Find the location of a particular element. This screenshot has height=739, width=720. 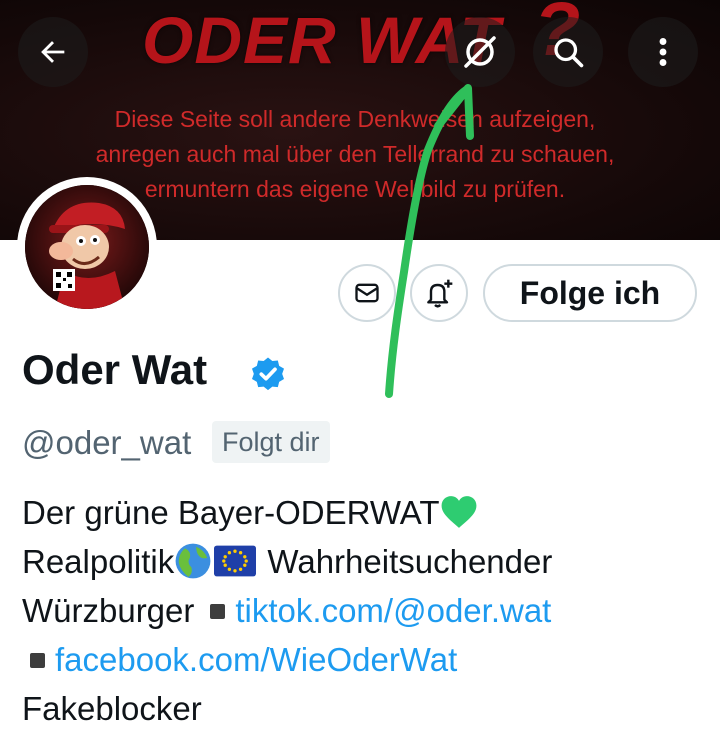

bio-text: Der grüne Bayer-ODERWAT is located at coordinates (231, 512).